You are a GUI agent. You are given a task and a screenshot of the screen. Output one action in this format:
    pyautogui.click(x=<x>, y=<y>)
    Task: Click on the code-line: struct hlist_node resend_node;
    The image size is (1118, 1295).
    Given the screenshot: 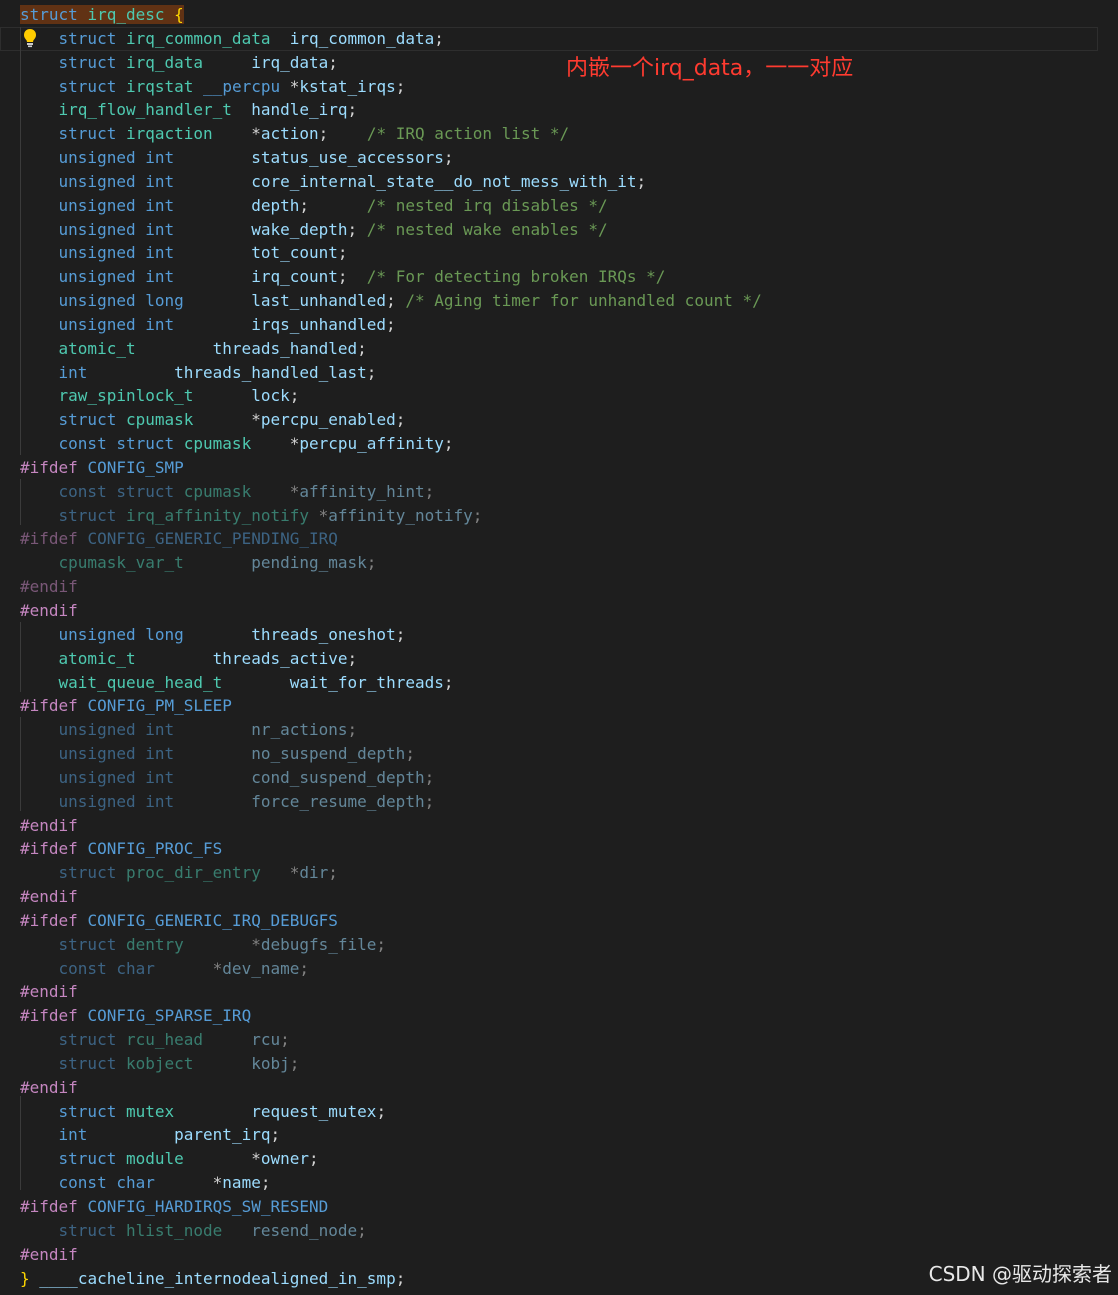 What is the action you would take?
    pyautogui.click(x=193, y=1231)
    